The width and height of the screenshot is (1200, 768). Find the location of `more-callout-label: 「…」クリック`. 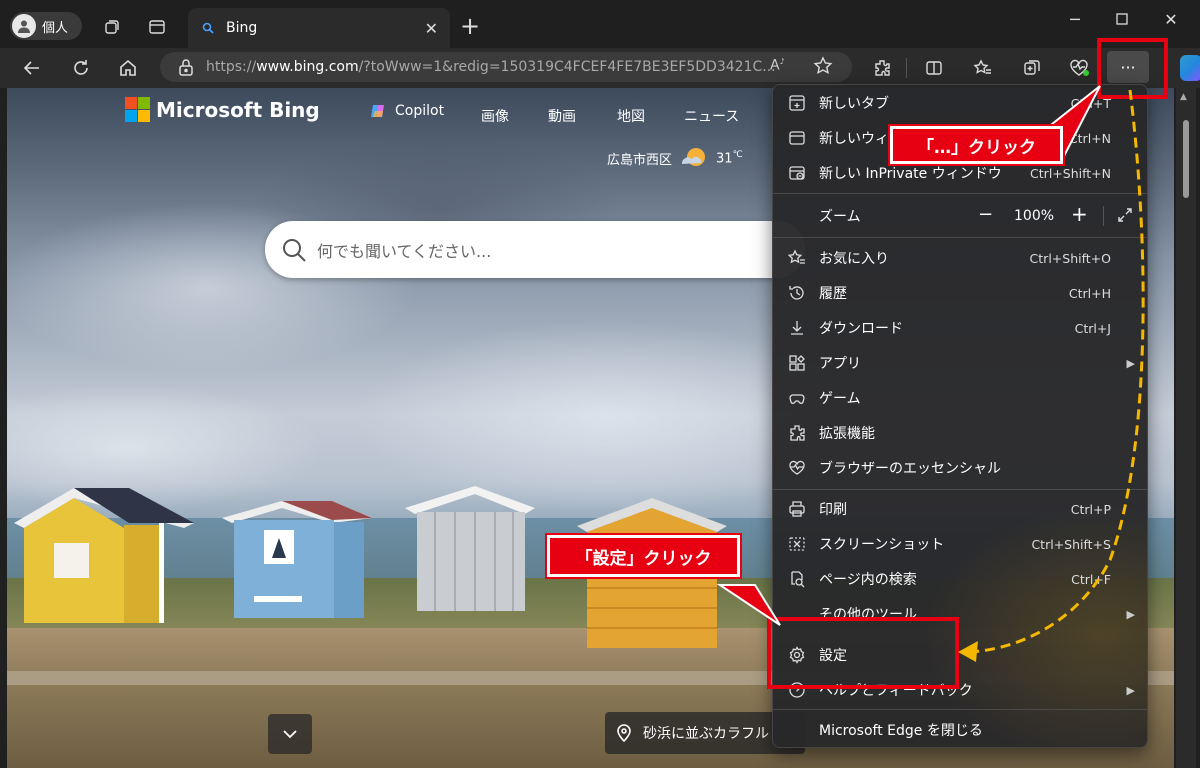

more-callout-label: 「…」クリック is located at coordinates (976, 145).